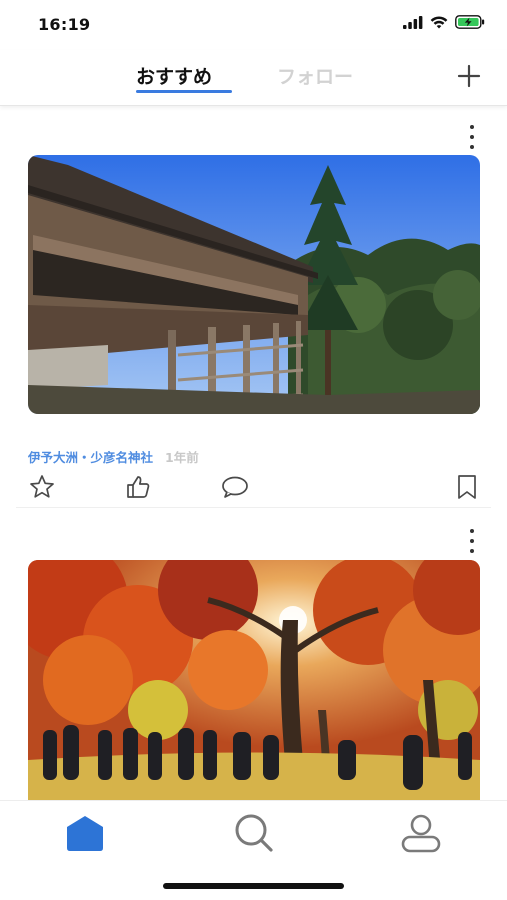  I want to click on home-icon, so click(85, 833).